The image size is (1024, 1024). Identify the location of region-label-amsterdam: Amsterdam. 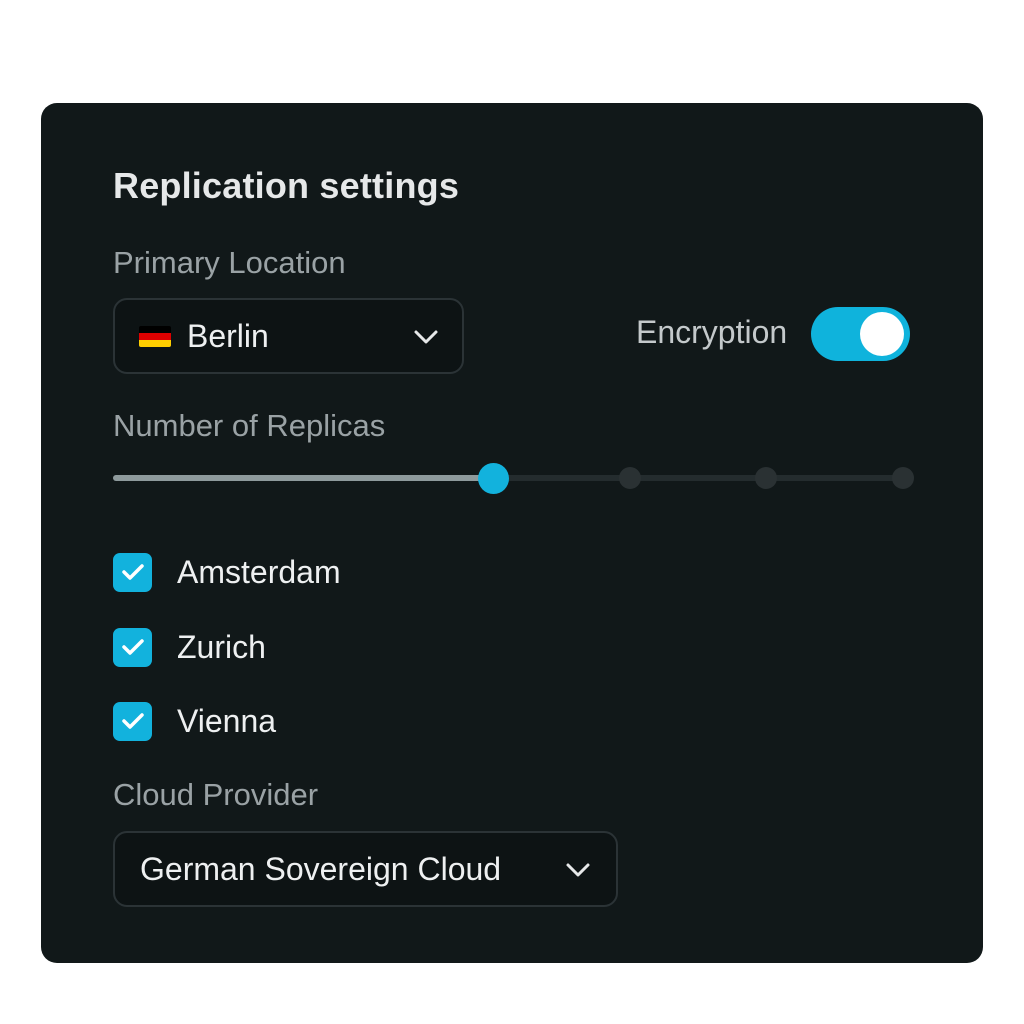
(259, 571).